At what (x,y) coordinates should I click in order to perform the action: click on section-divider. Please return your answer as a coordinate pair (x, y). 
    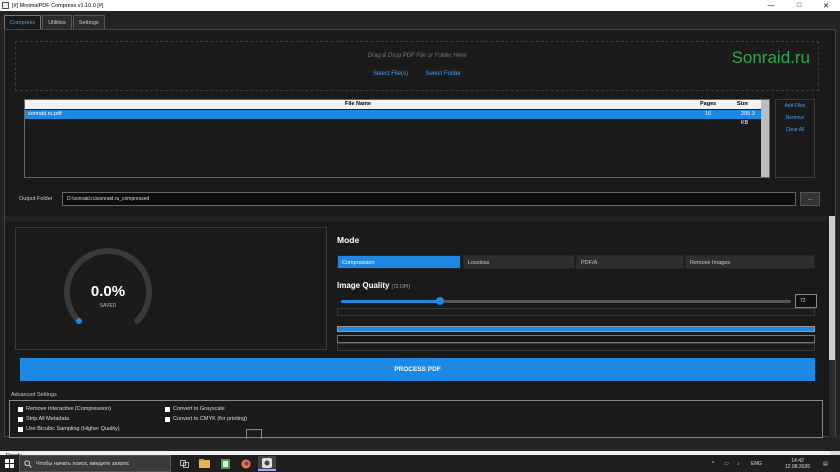
    Looking at the image, I should click on (420, 218).